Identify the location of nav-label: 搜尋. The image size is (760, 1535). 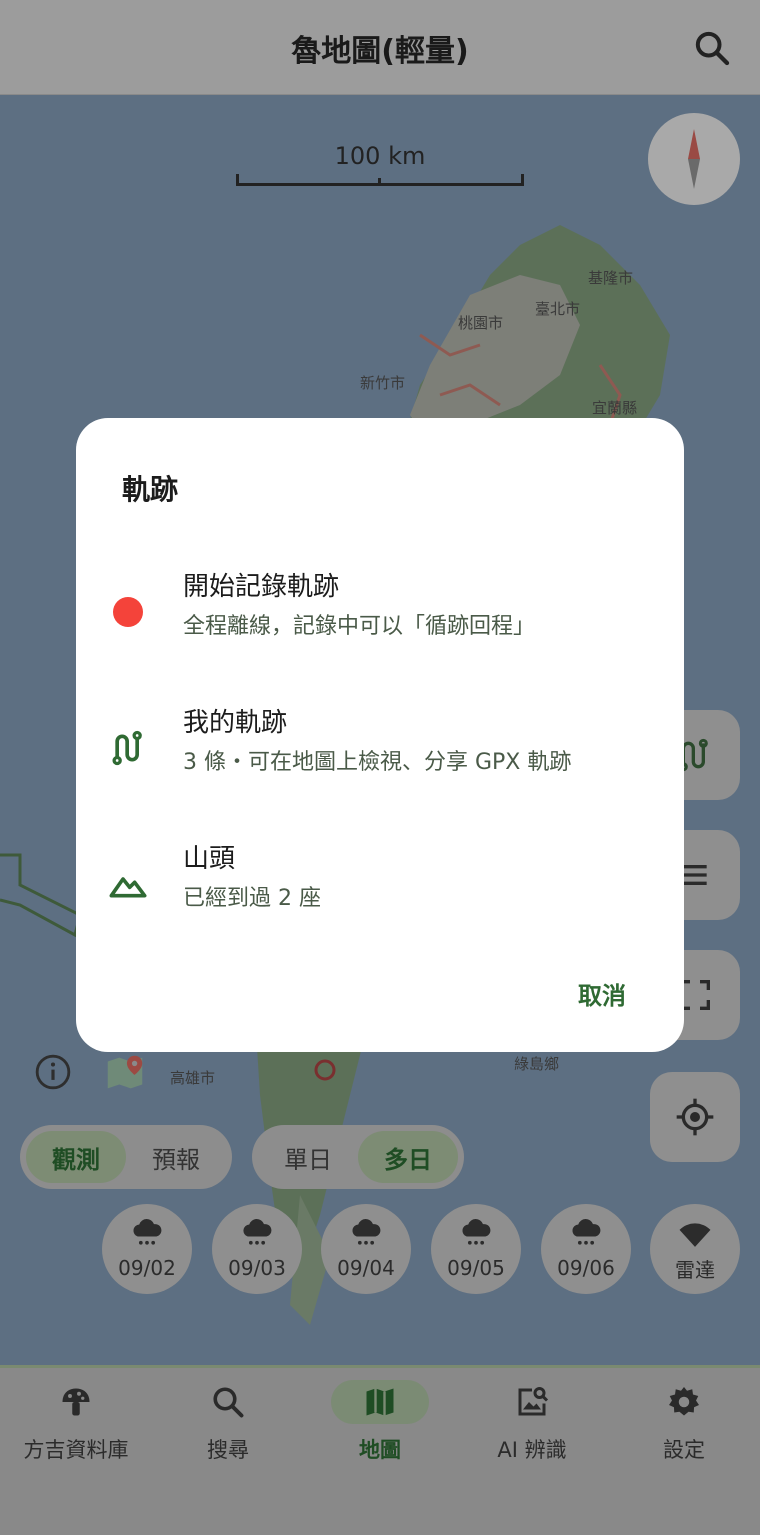
(228, 1450).